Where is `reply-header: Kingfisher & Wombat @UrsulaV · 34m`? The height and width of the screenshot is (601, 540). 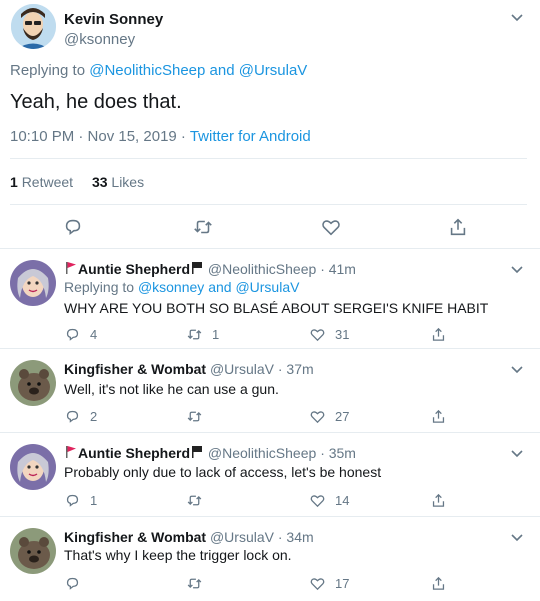
reply-header: Kingfisher & Wombat @UrsulaV · 34m is located at coordinates (189, 537).